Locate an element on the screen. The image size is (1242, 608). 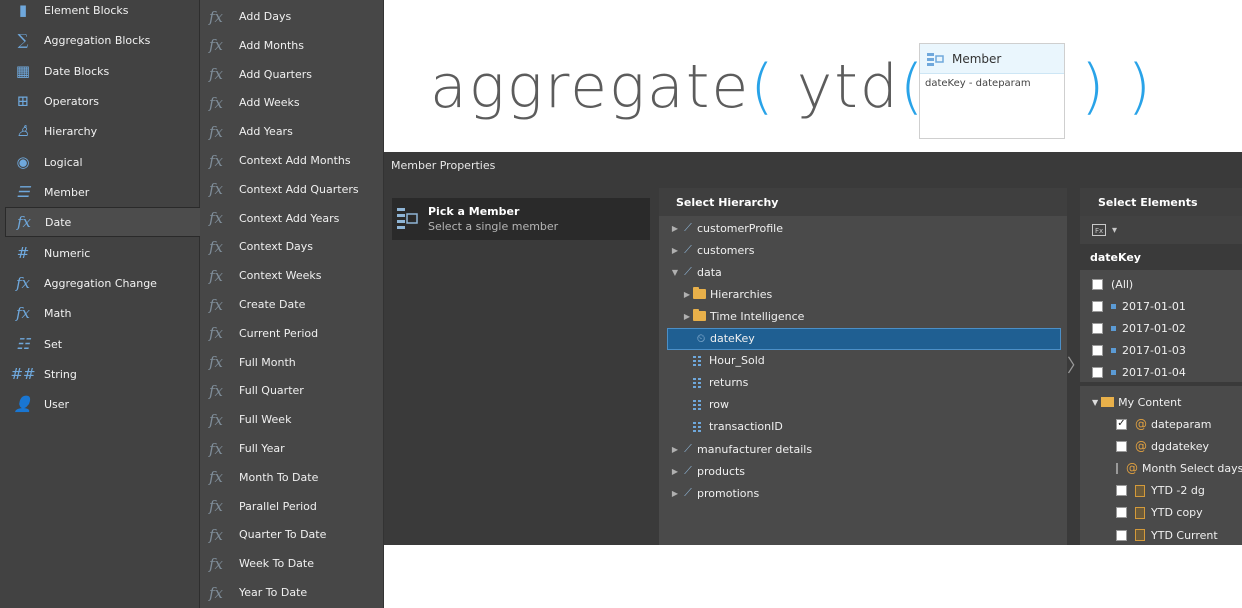
tree-node-row: row is located at coordinates (860, 405).